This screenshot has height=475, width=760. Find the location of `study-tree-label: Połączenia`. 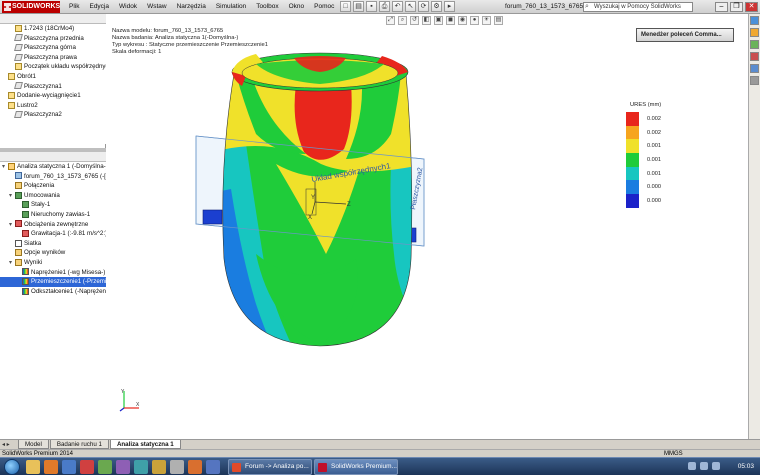

study-tree-label: Połączenia is located at coordinates (39, 186).